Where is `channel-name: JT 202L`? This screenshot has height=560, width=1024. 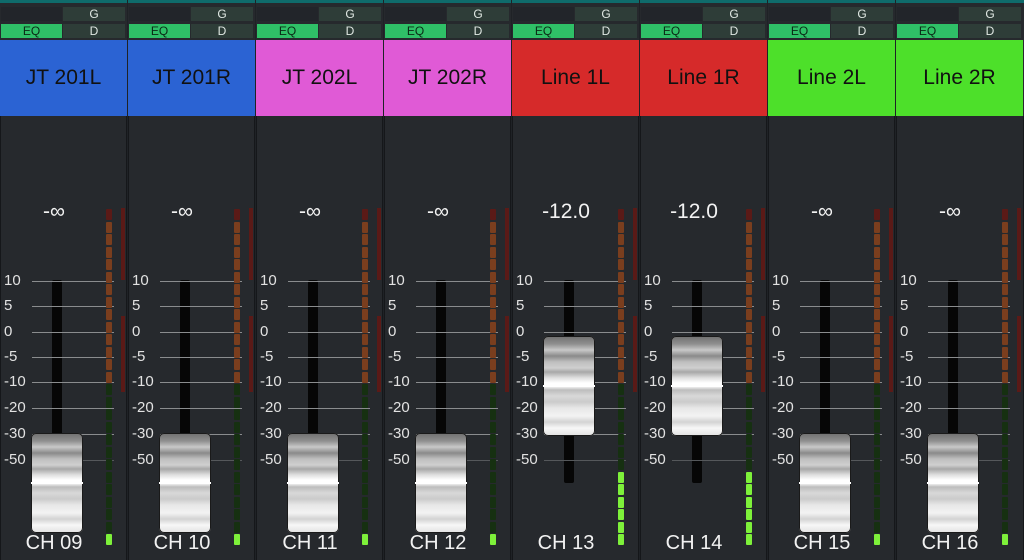 channel-name: JT 202L is located at coordinates (319, 78).